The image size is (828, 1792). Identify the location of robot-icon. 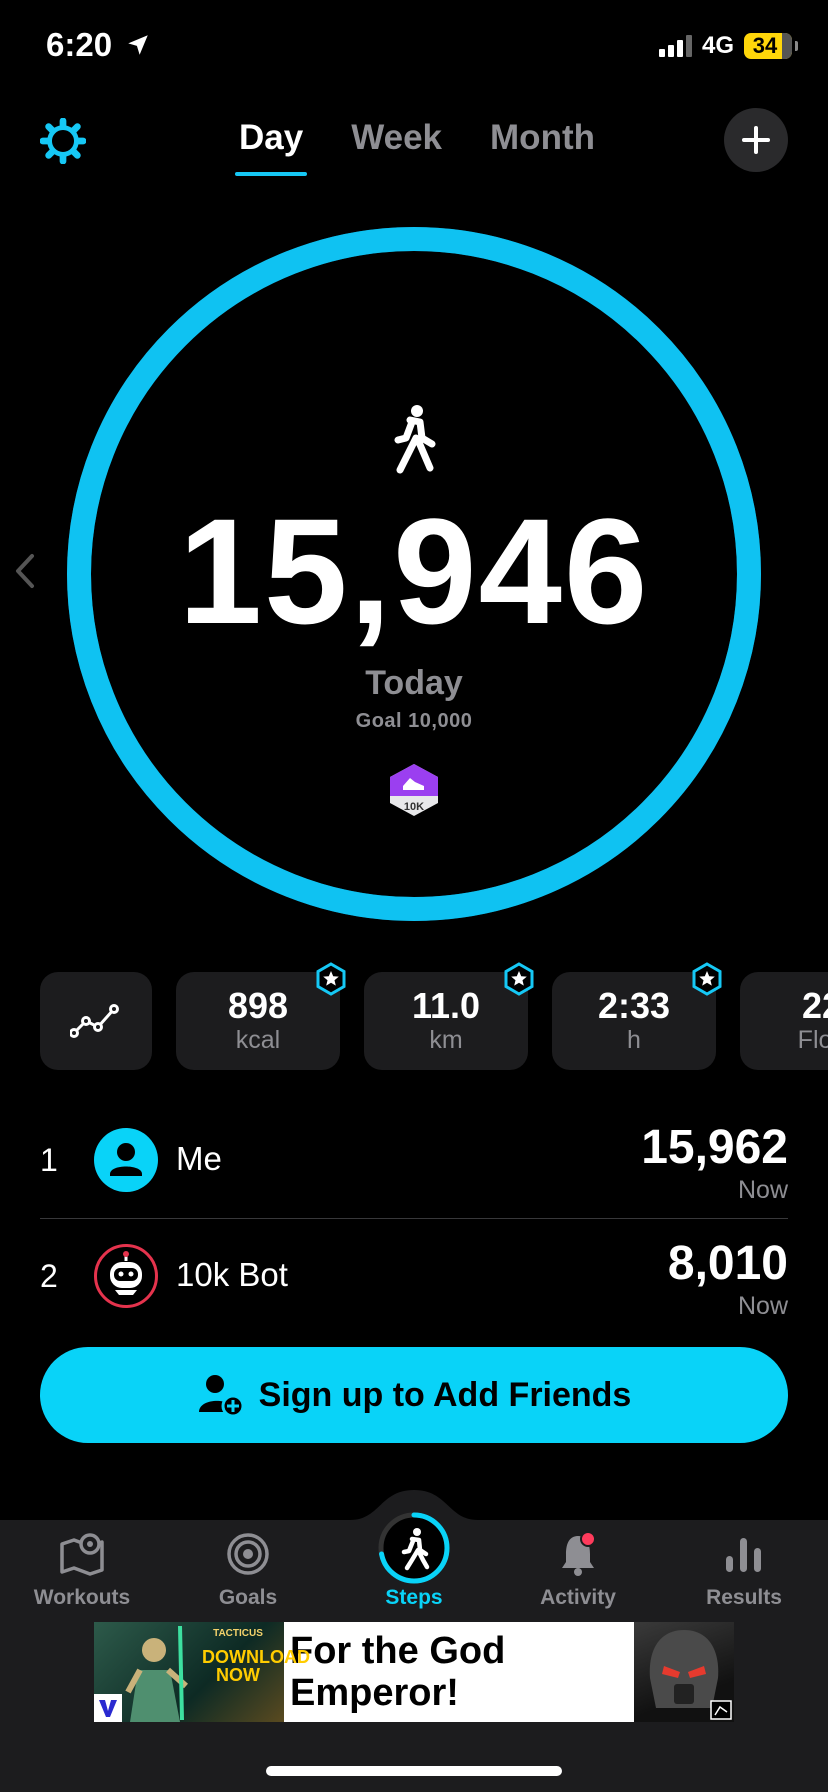
(126, 1273).